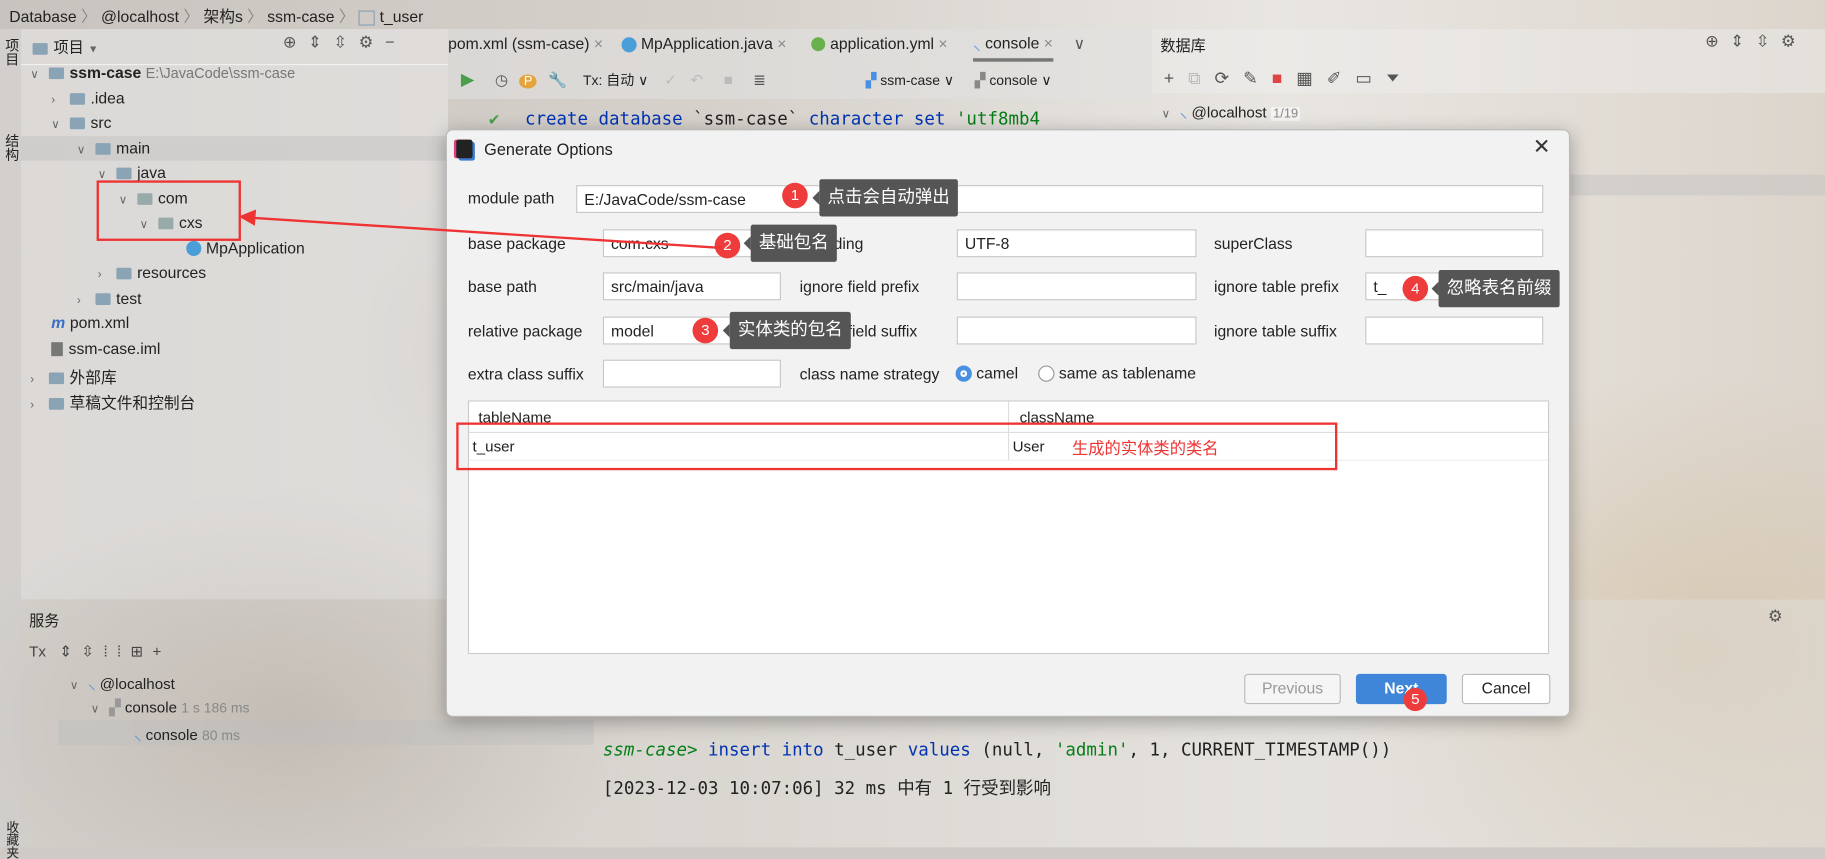 The width and height of the screenshot is (1825, 859). I want to click on ignore-field-suffix-field, so click(1076, 330).